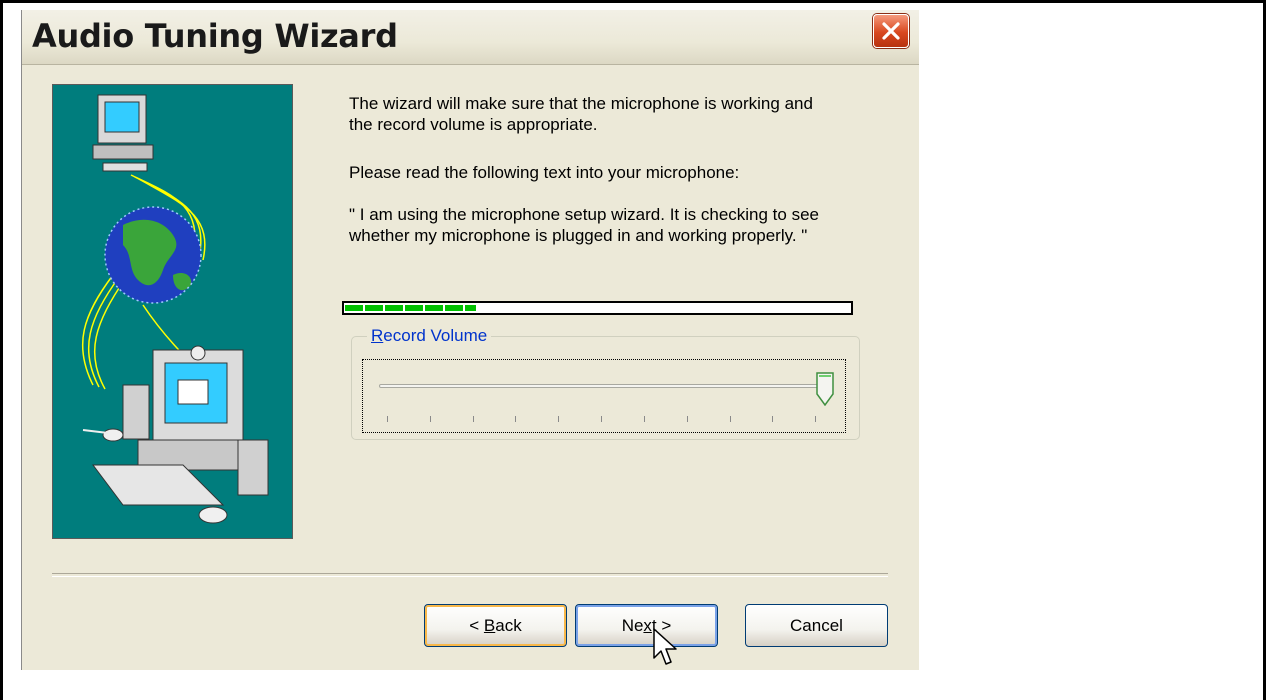 The width and height of the screenshot is (1272, 700). What do you see at coordinates (215, 36) in the screenshot?
I see `window-title: Audio Tuning Wizard` at bounding box center [215, 36].